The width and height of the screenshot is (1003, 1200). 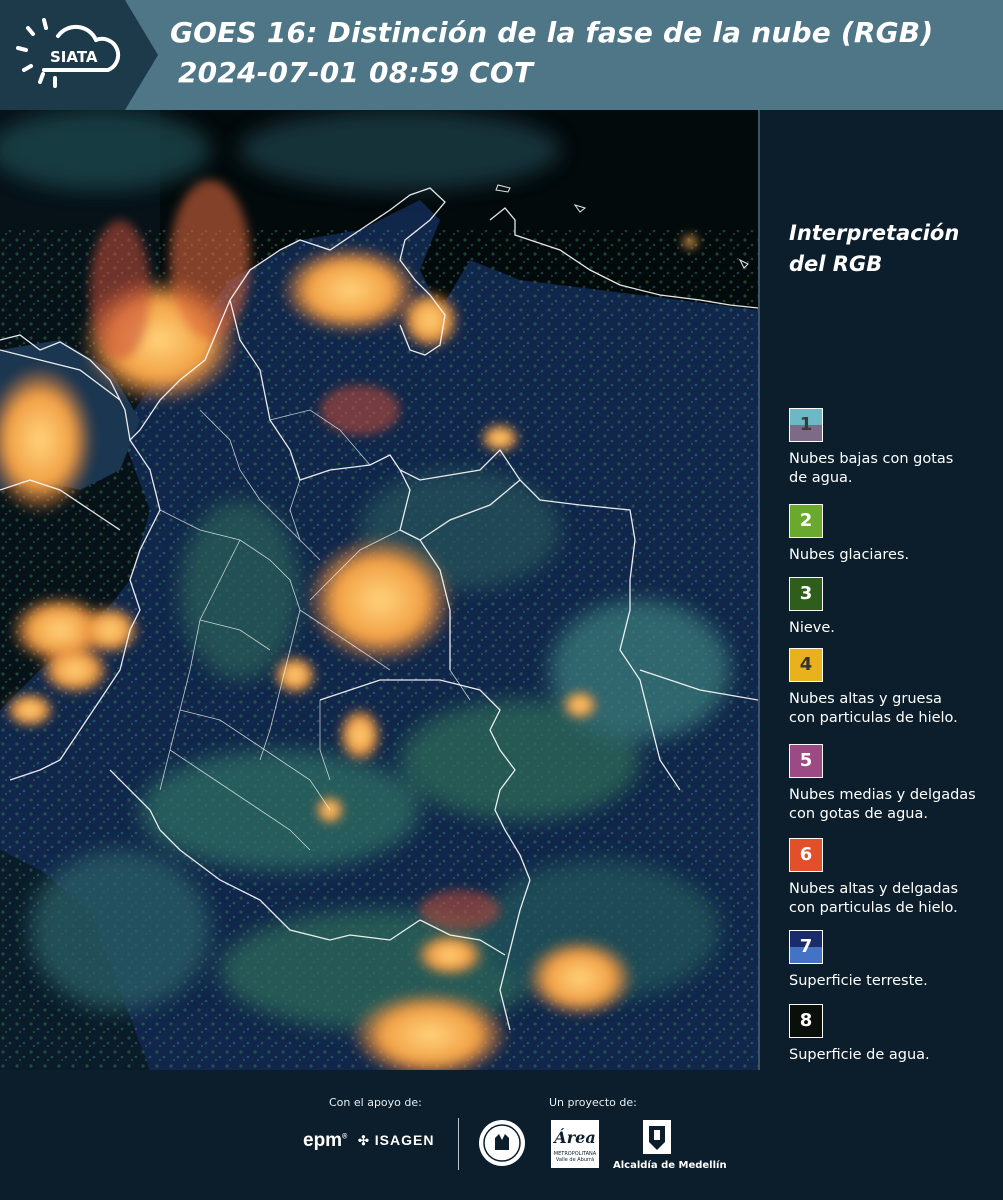 What do you see at coordinates (895, 960) in the screenshot?
I see `legend-item-7: 7 Superficie terreste.` at bounding box center [895, 960].